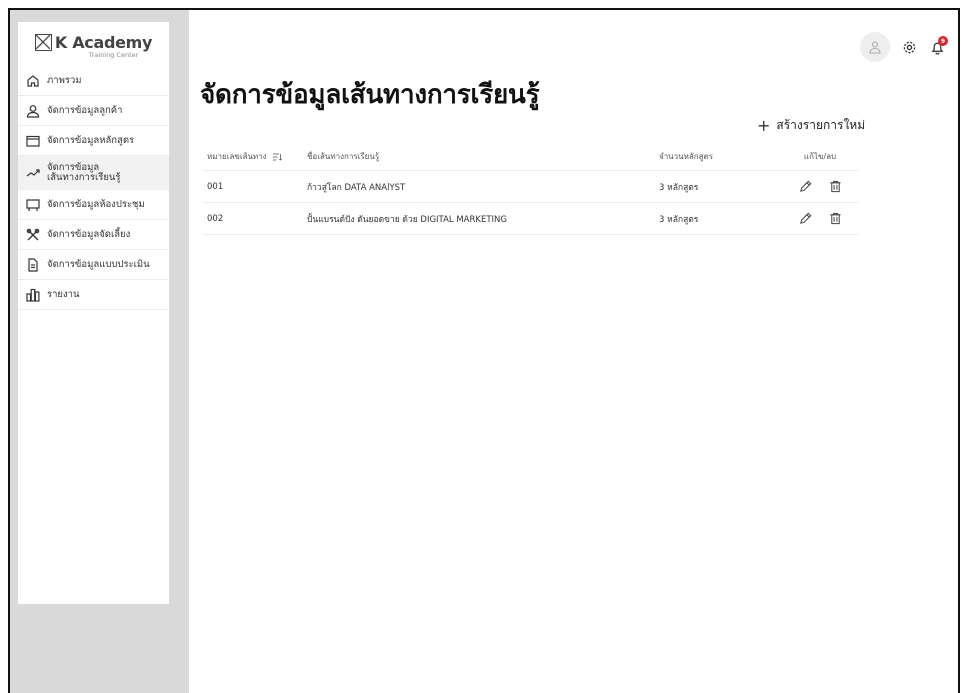 Image resolution: width=968 pixels, height=693 pixels. I want to click on sort-icon, so click(277, 157).